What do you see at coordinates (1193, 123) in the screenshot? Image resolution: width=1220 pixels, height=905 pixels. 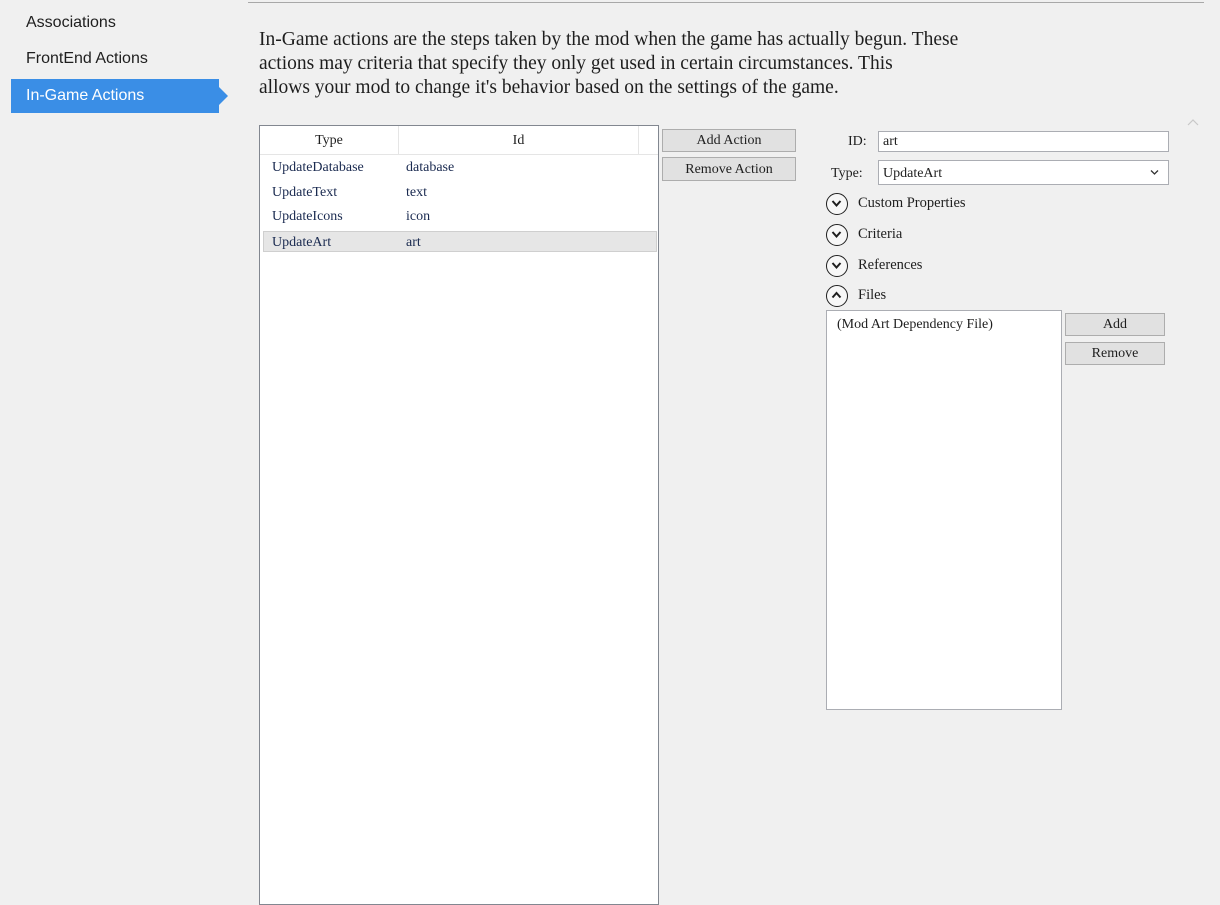 I see `scroll-up-icon` at bounding box center [1193, 123].